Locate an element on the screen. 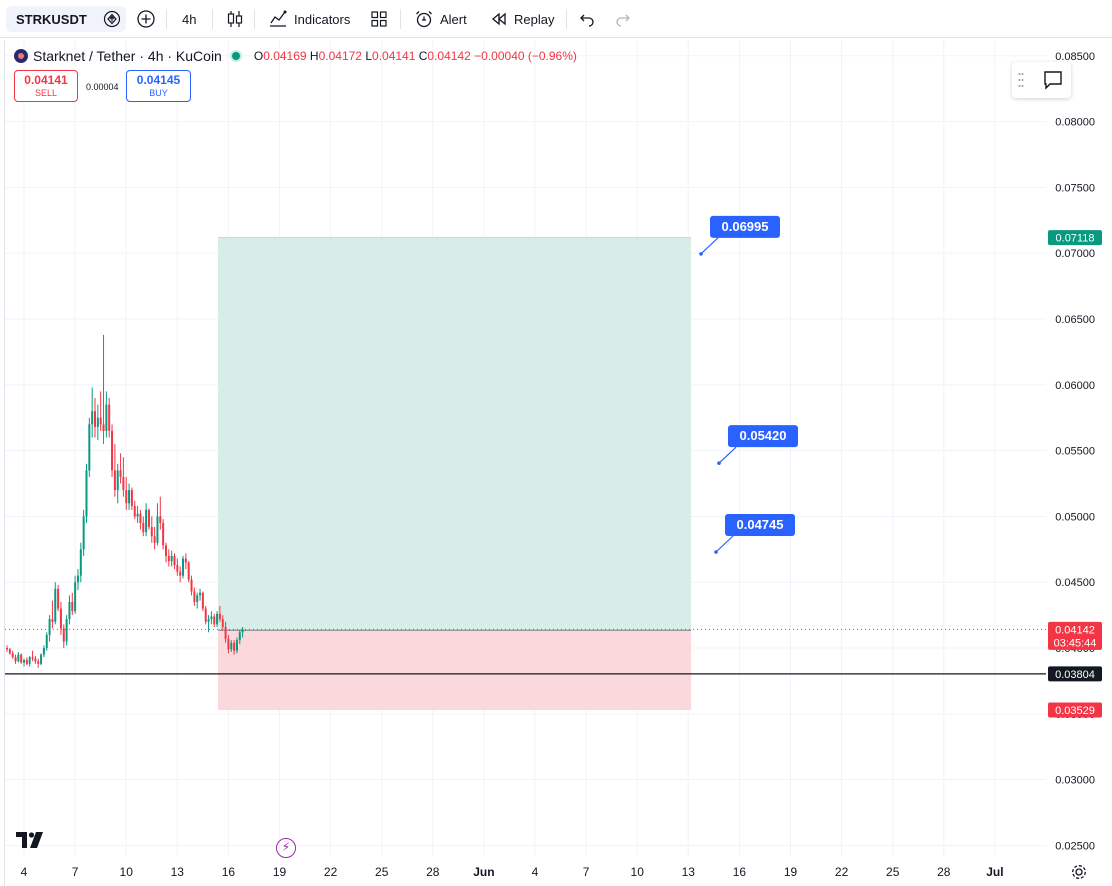 The image size is (1112, 886). x-tick-label: 4 is located at coordinates (535, 872).